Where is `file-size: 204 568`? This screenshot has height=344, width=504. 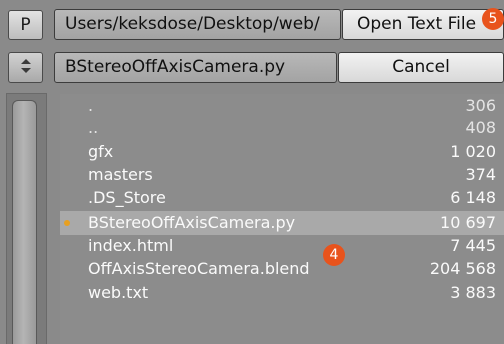
file-size: 204 568 is located at coordinates (462, 268).